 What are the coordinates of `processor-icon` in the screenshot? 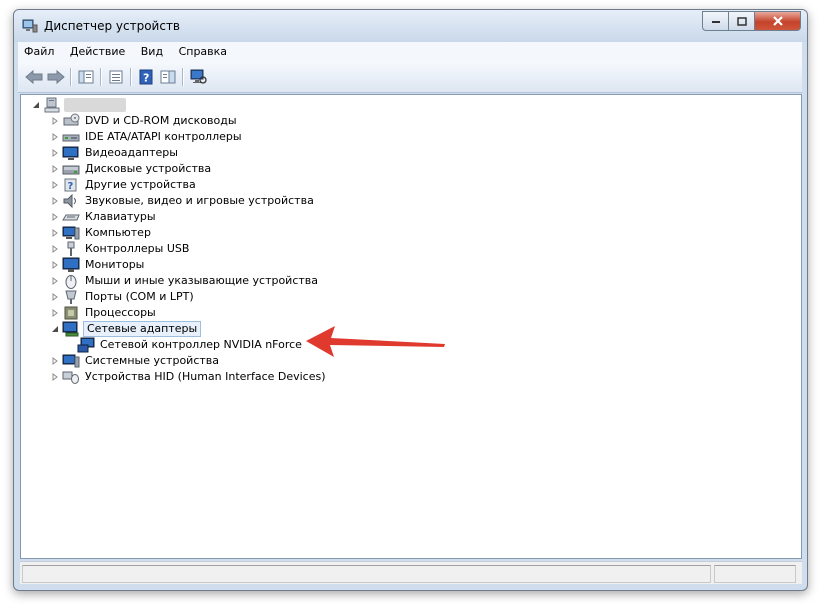 It's located at (71, 313).